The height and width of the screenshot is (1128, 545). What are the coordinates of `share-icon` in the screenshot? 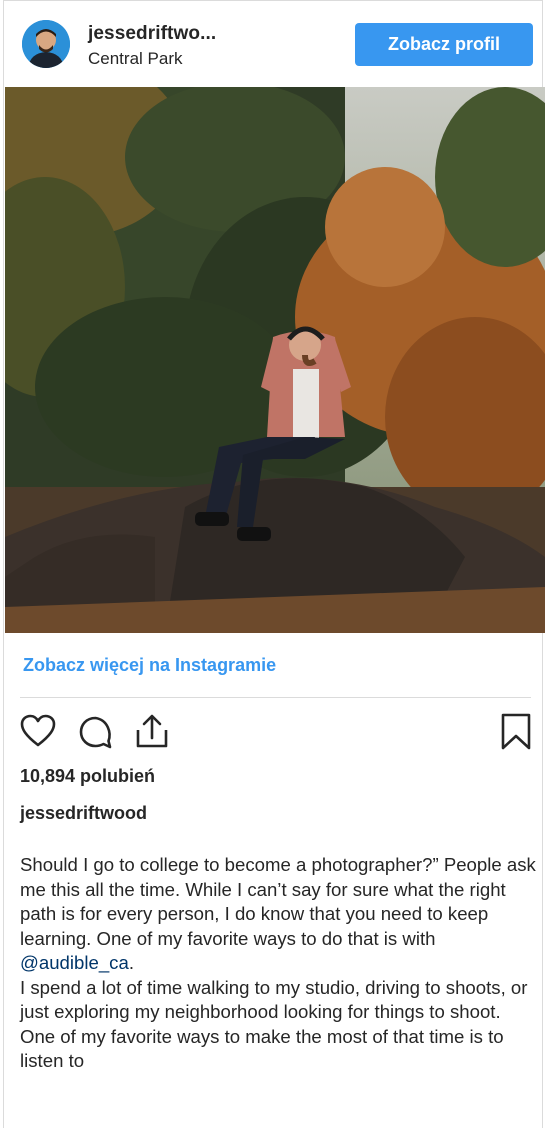 It's located at (152, 733).